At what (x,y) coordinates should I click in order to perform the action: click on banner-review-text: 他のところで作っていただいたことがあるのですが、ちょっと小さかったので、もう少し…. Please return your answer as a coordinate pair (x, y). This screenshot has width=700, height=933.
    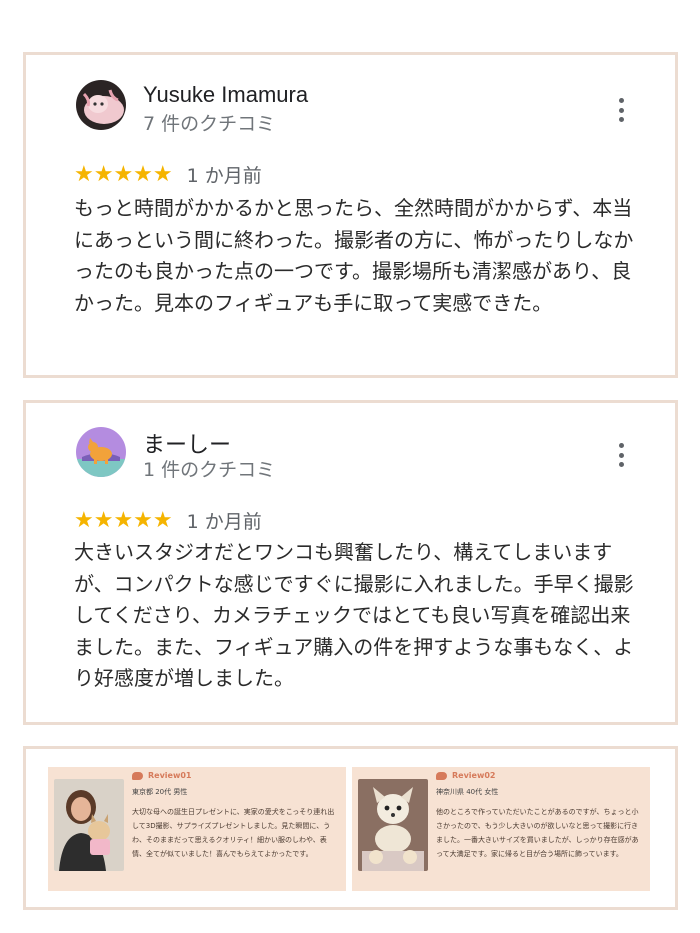
    Looking at the image, I should click on (537, 833).